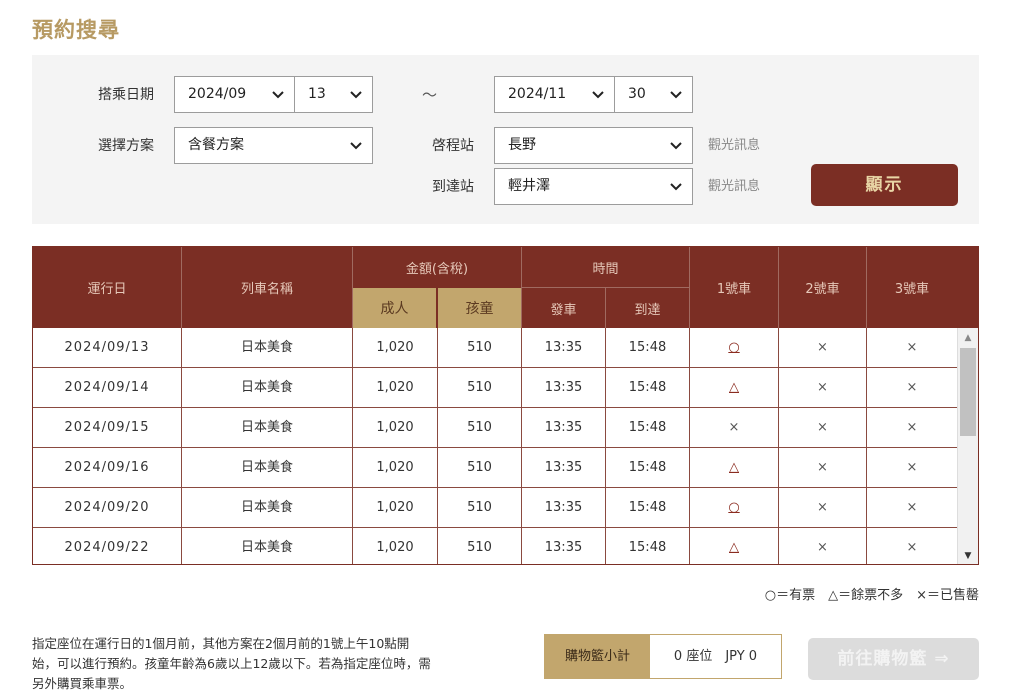  I want to click on date-to-month-select: 2024/11, so click(554, 94).